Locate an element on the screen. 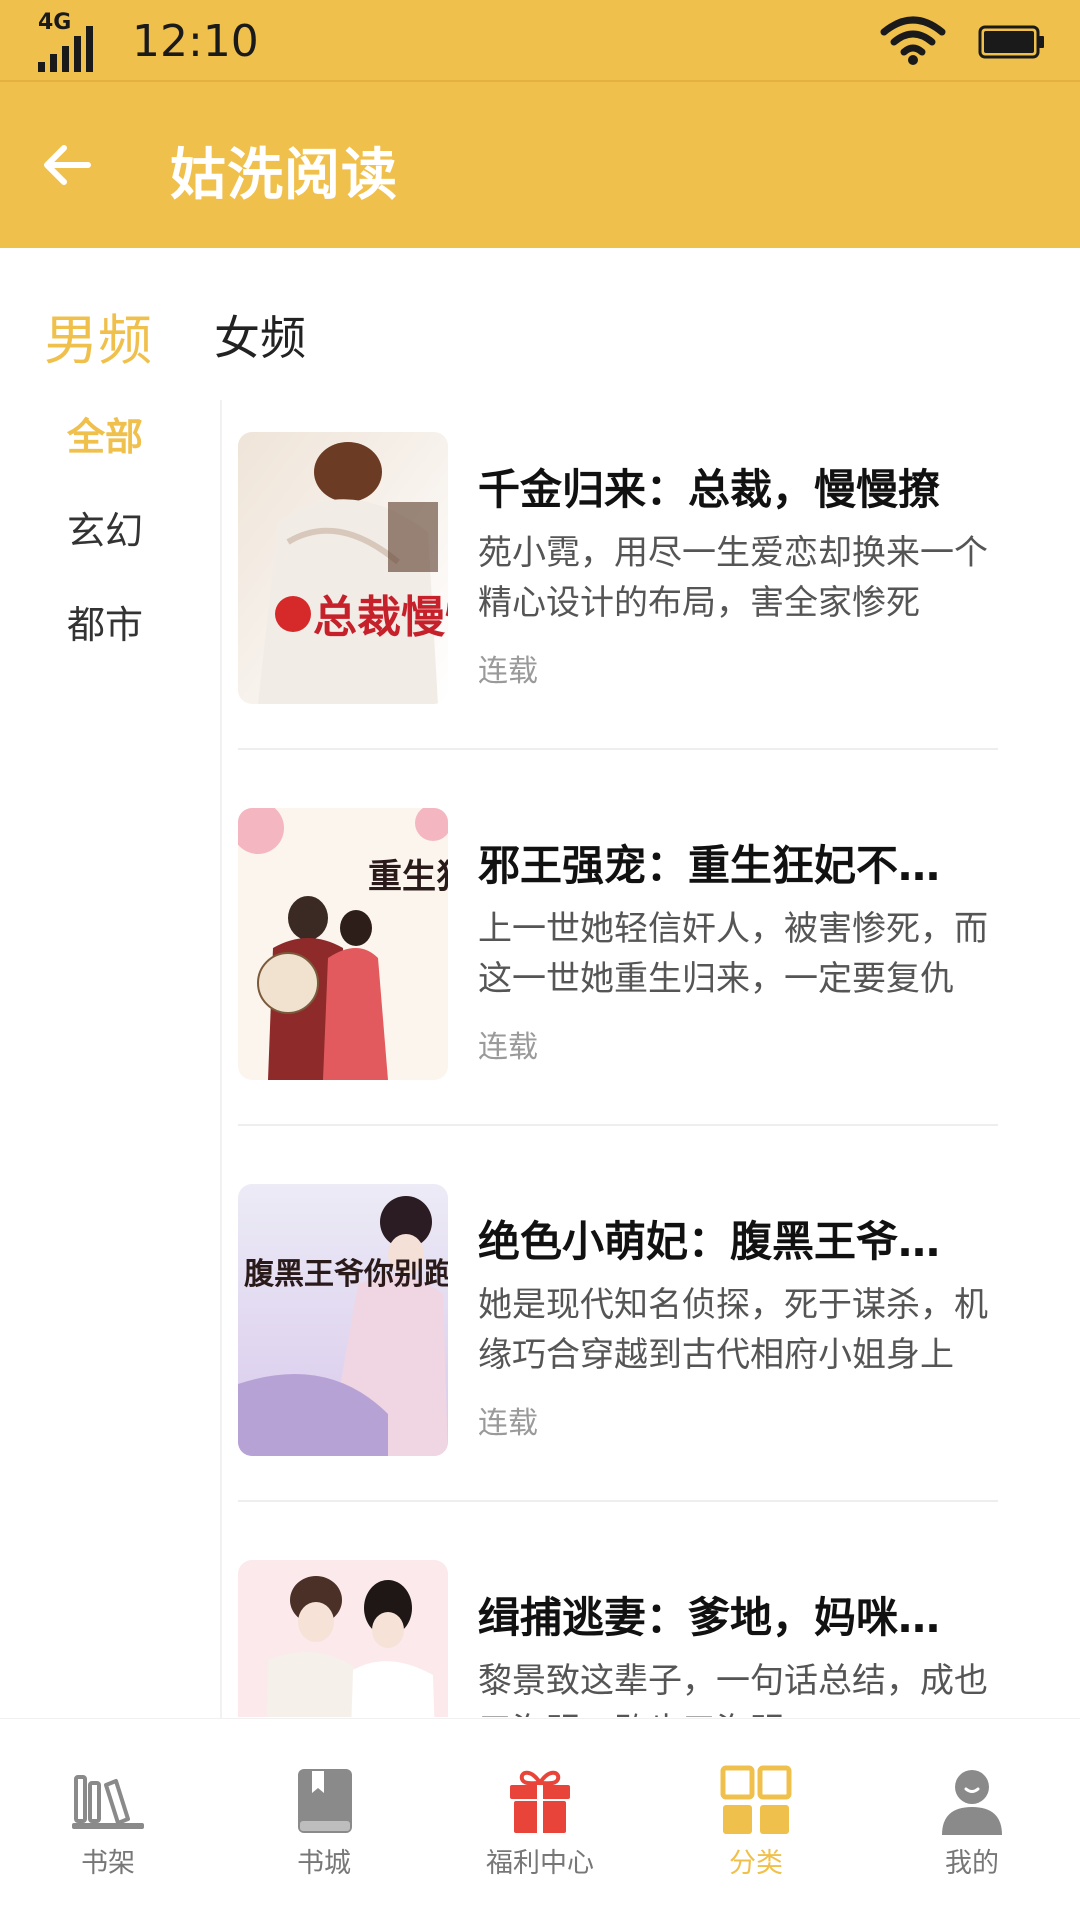 This screenshot has width=1080, height=1921. nav-category: 分类 is located at coordinates (756, 1821).